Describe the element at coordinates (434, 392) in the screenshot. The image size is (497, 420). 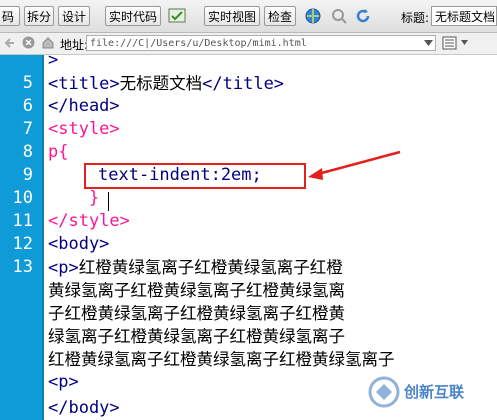
I see `watermark-brand: 创新互联` at that location.